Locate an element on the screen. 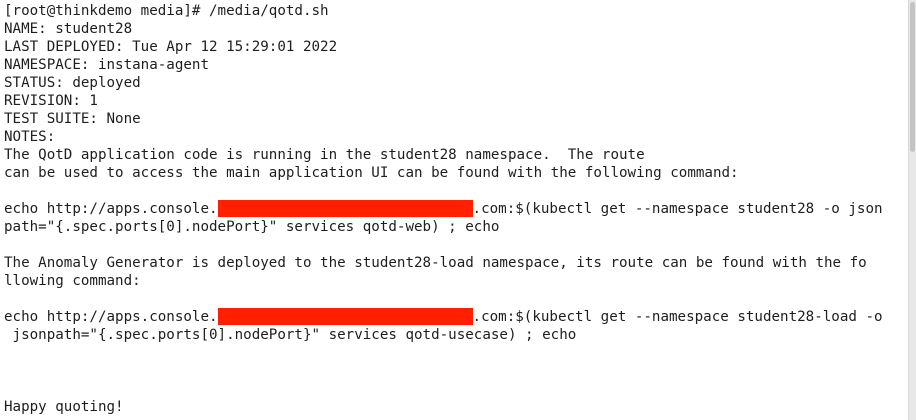 The width and height of the screenshot is (916, 420). namespace: NAMESPACE: instana-agent is located at coordinates (106, 65).